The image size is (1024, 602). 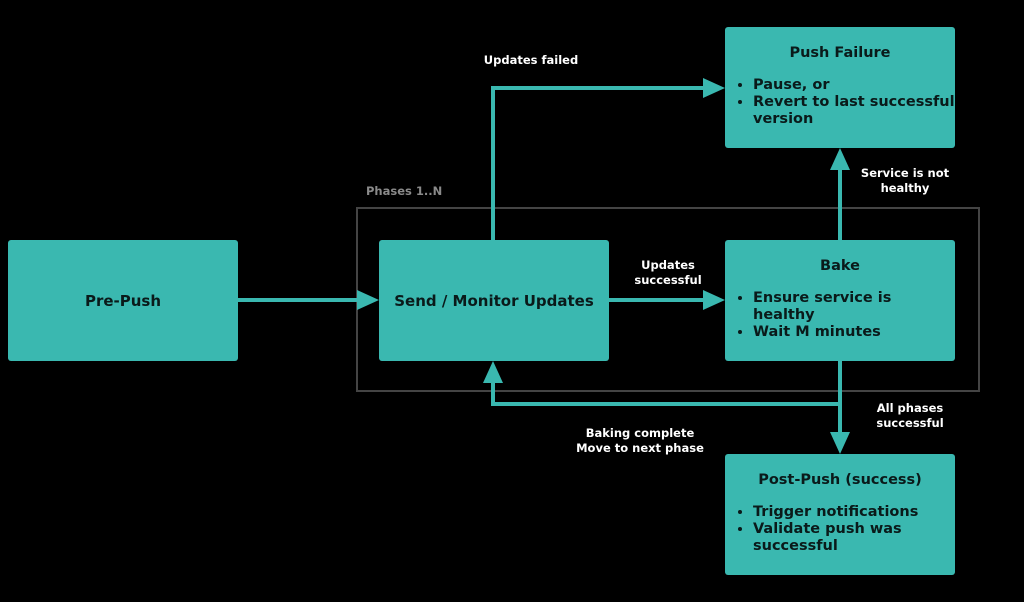 I want to click on label-line: Service is not, so click(x=905, y=173).